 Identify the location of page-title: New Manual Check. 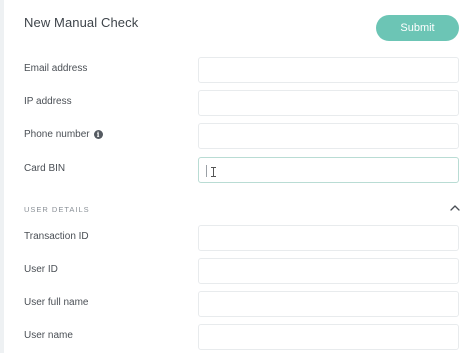
(81, 22).